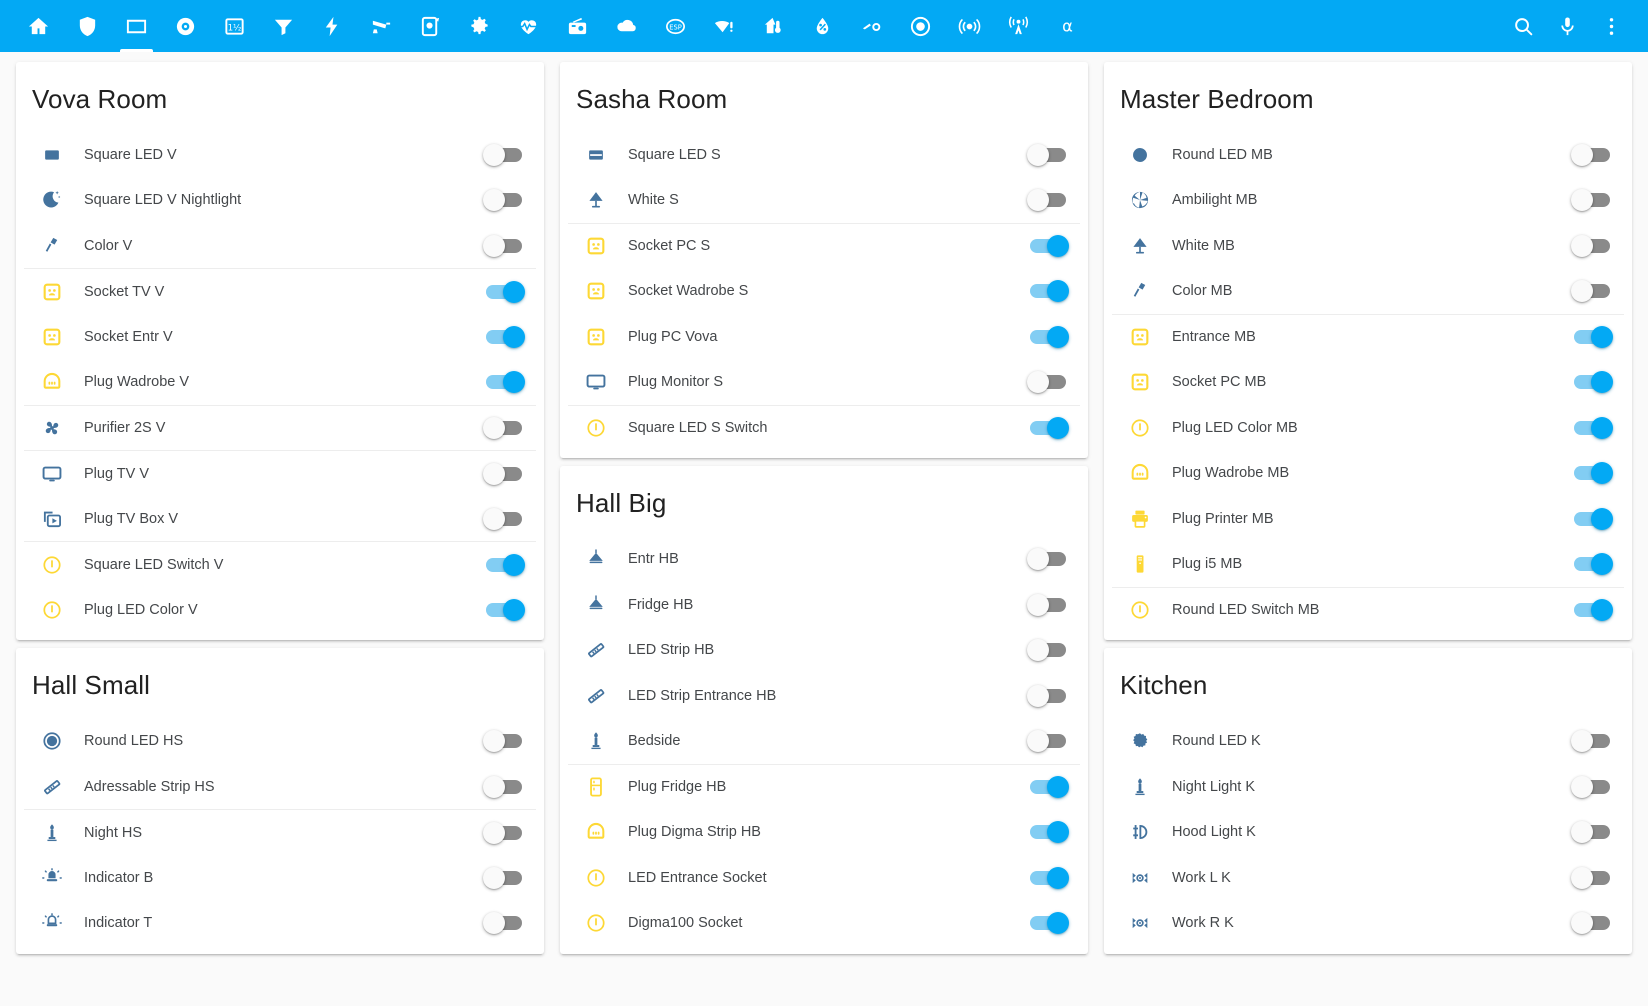 The image size is (1648, 1006). What do you see at coordinates (1140, 564) in the screenshot?
I see `desktop-tower-icon` at bounding box center [1140, 564].